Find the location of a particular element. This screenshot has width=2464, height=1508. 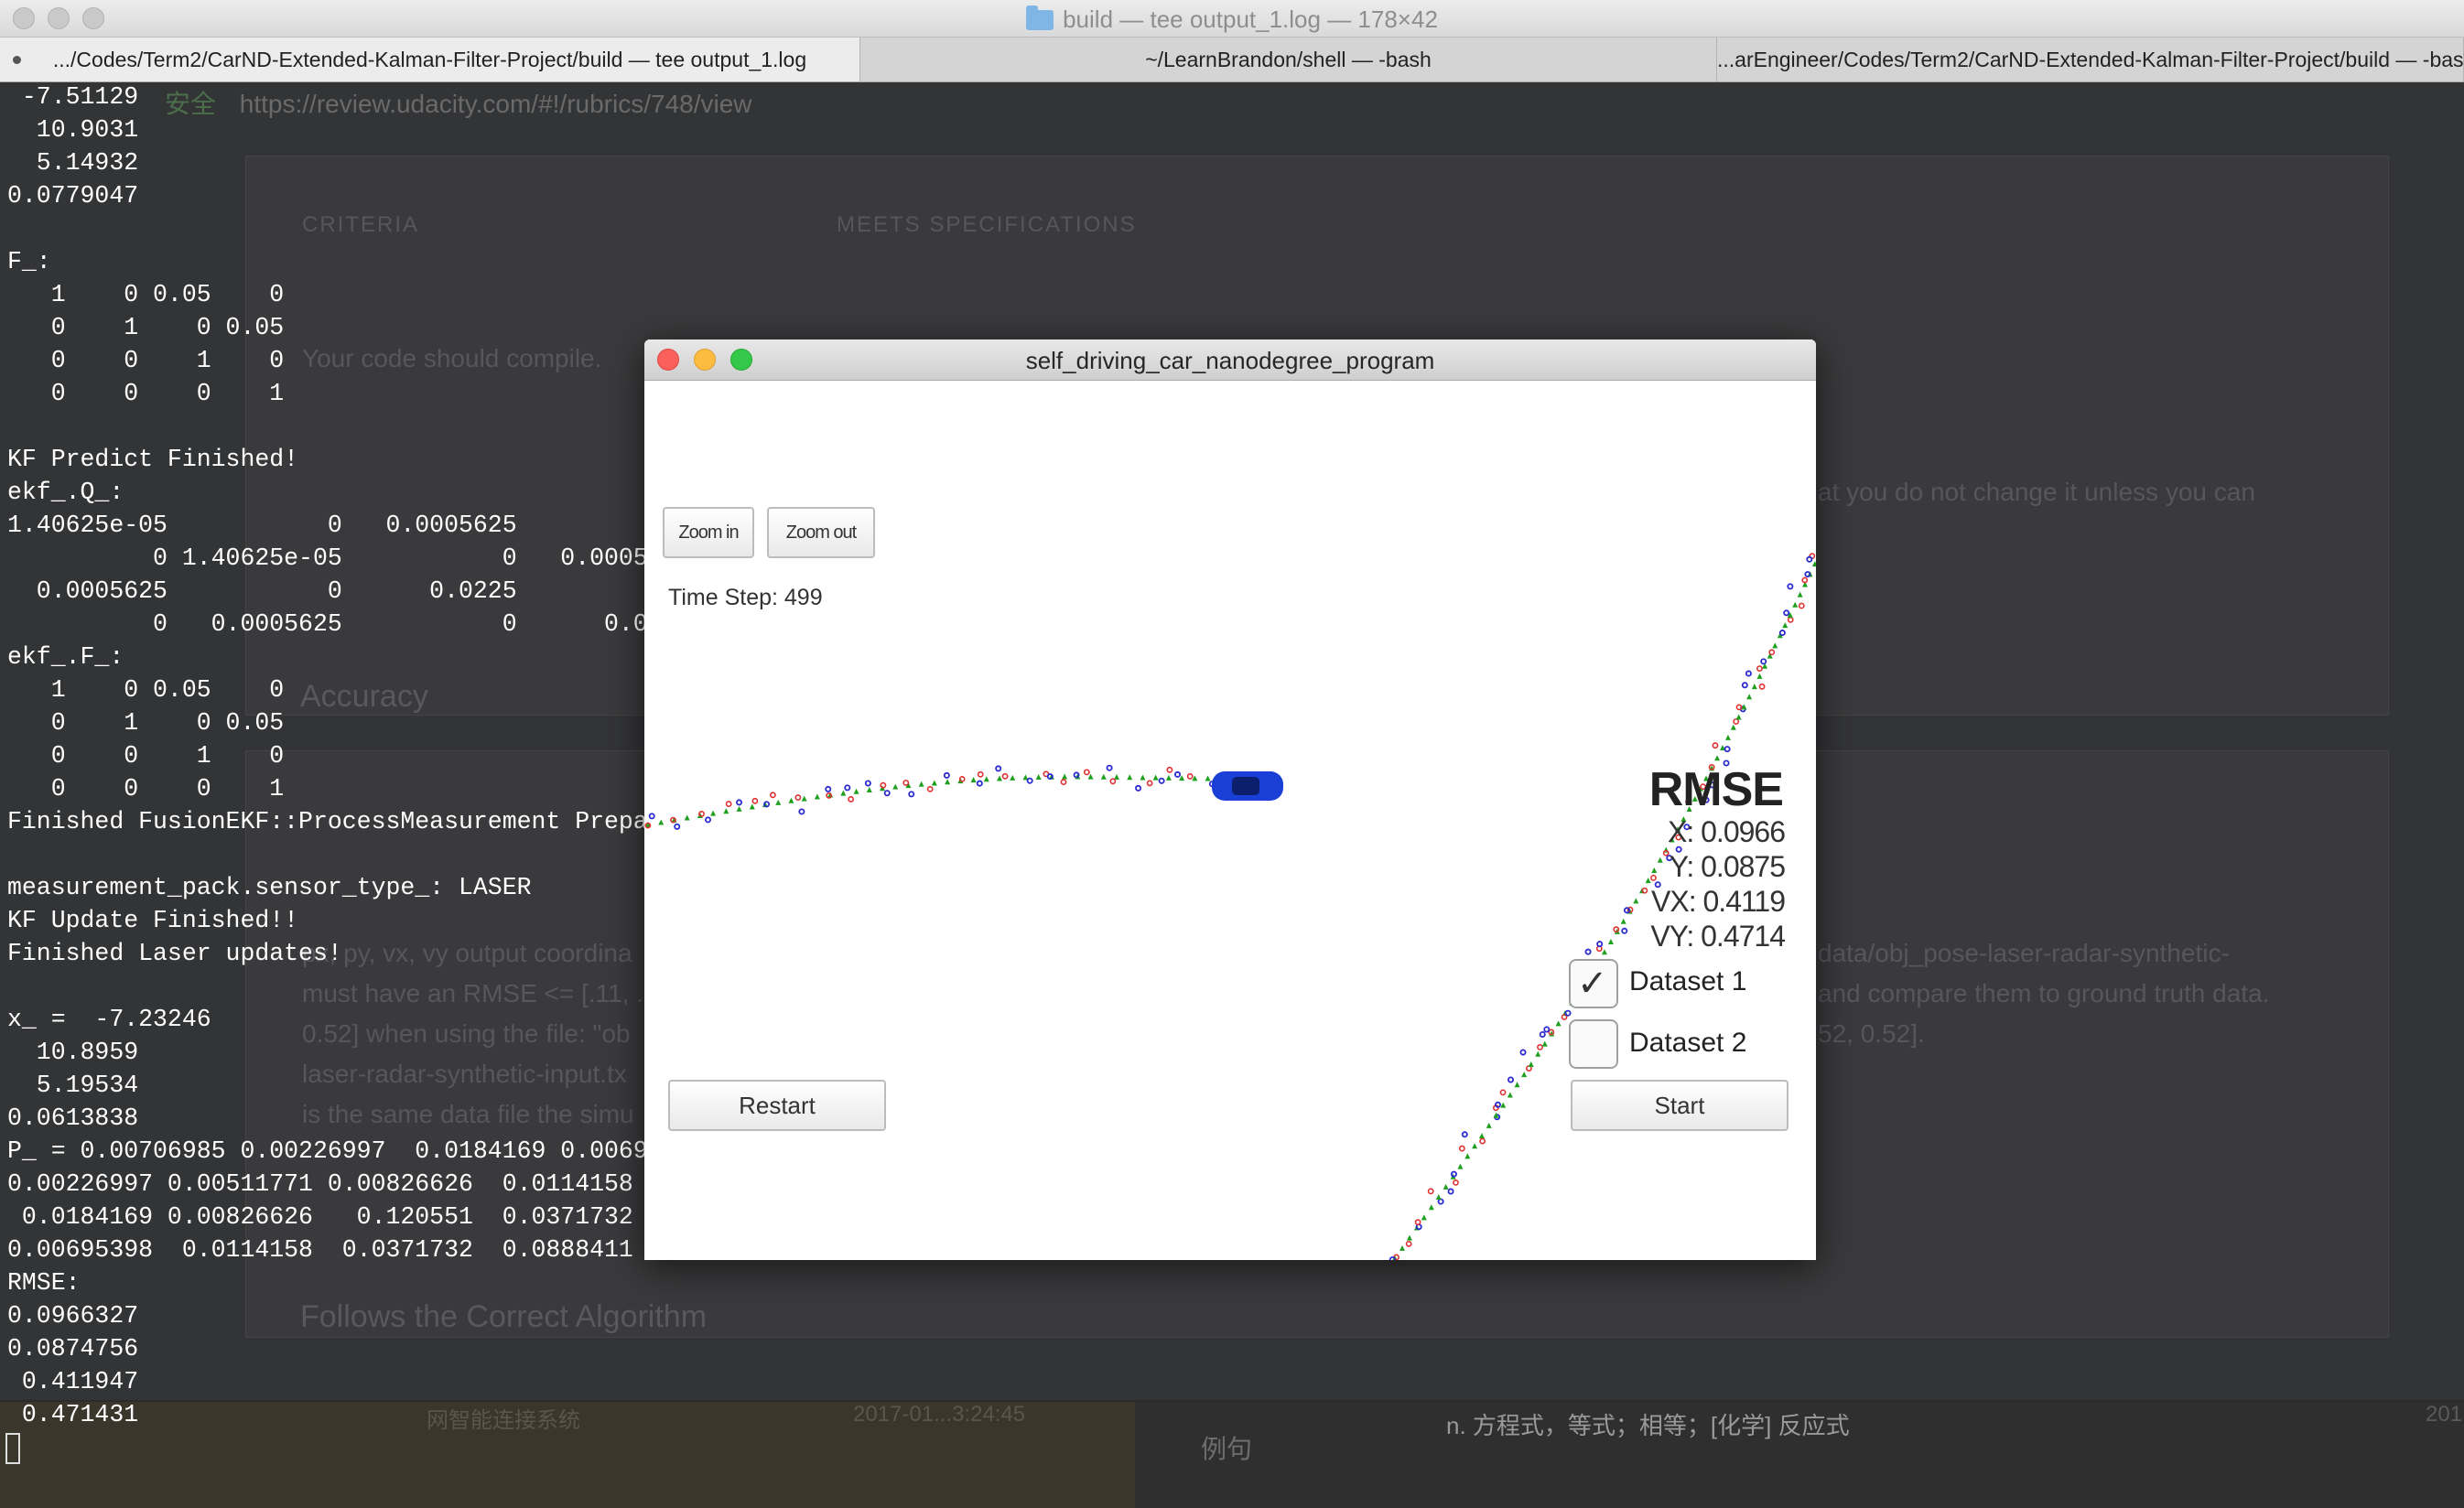

bottom-year: 201 is located at coordinates (2444, 1414).